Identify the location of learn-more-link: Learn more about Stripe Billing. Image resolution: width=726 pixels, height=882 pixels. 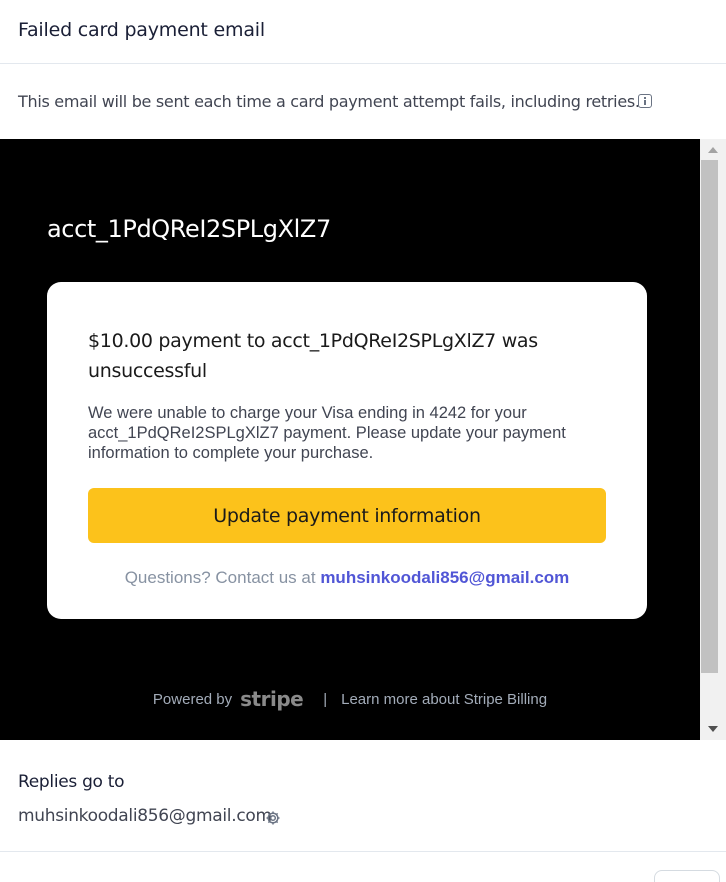
(444, 699).